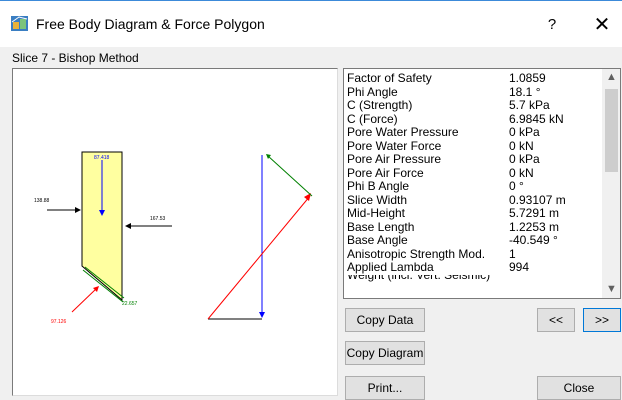  What do you see at coordinates (389, 78) in the screenshot?
I see `property-name: Factor of Safety` at bounding box center [389, 78].